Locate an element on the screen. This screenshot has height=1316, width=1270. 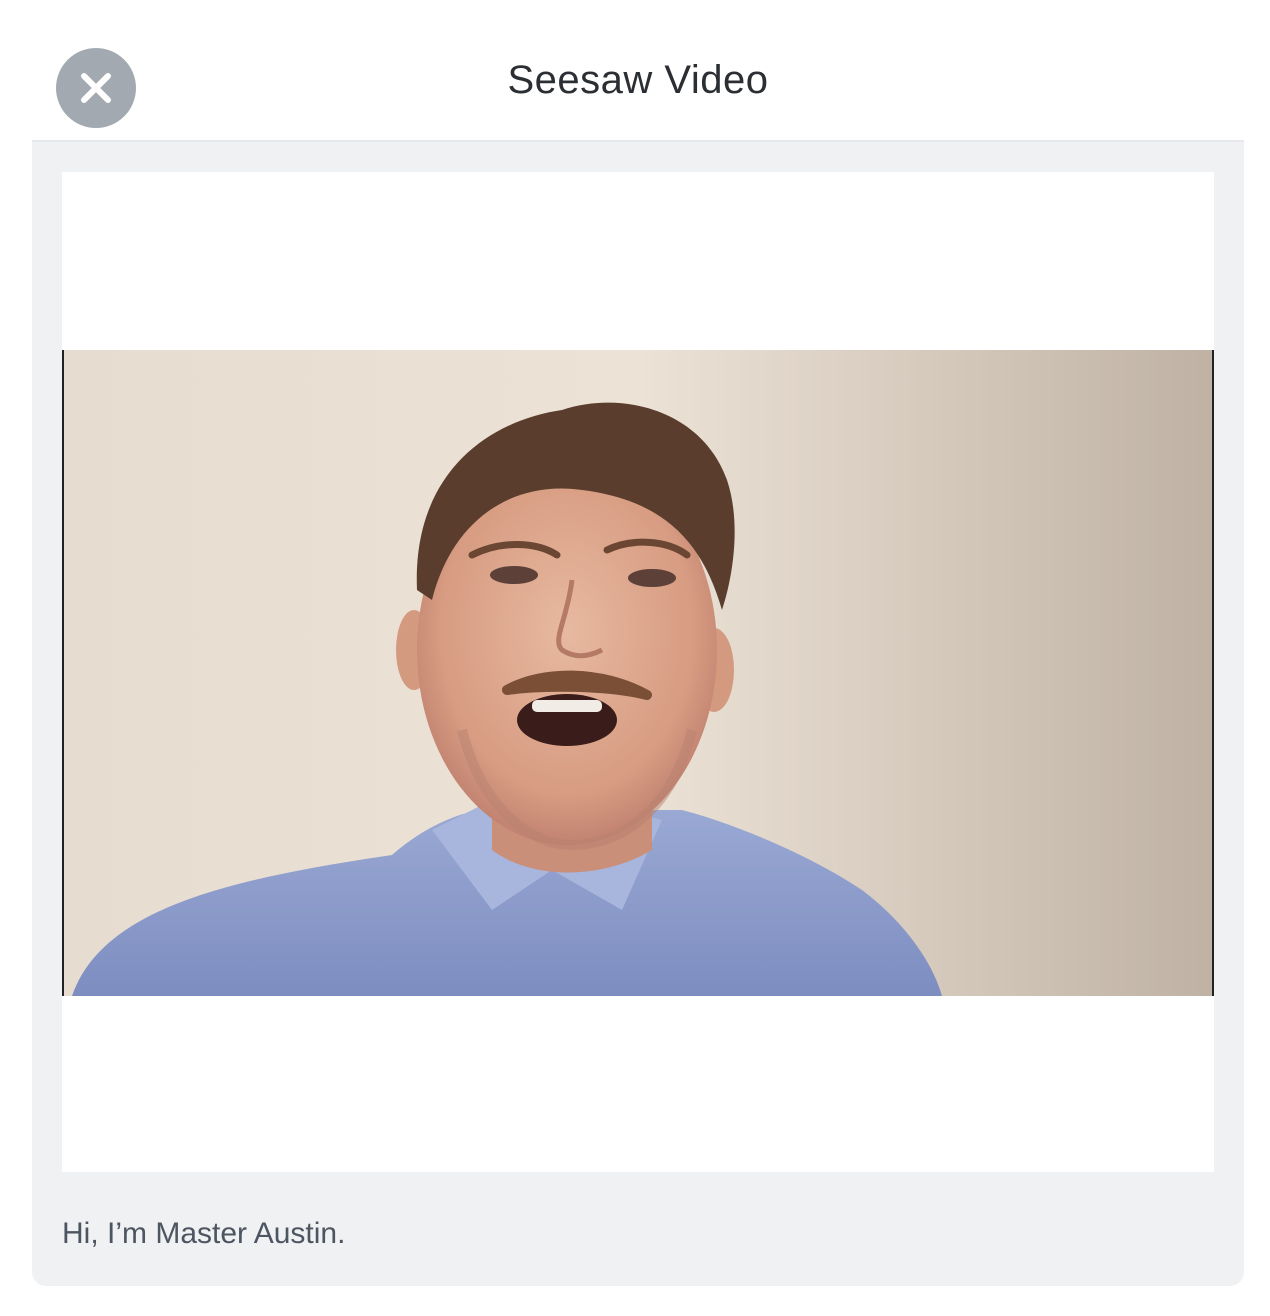
modal-header: Seesaw Video is located at coordinates (638, 71).